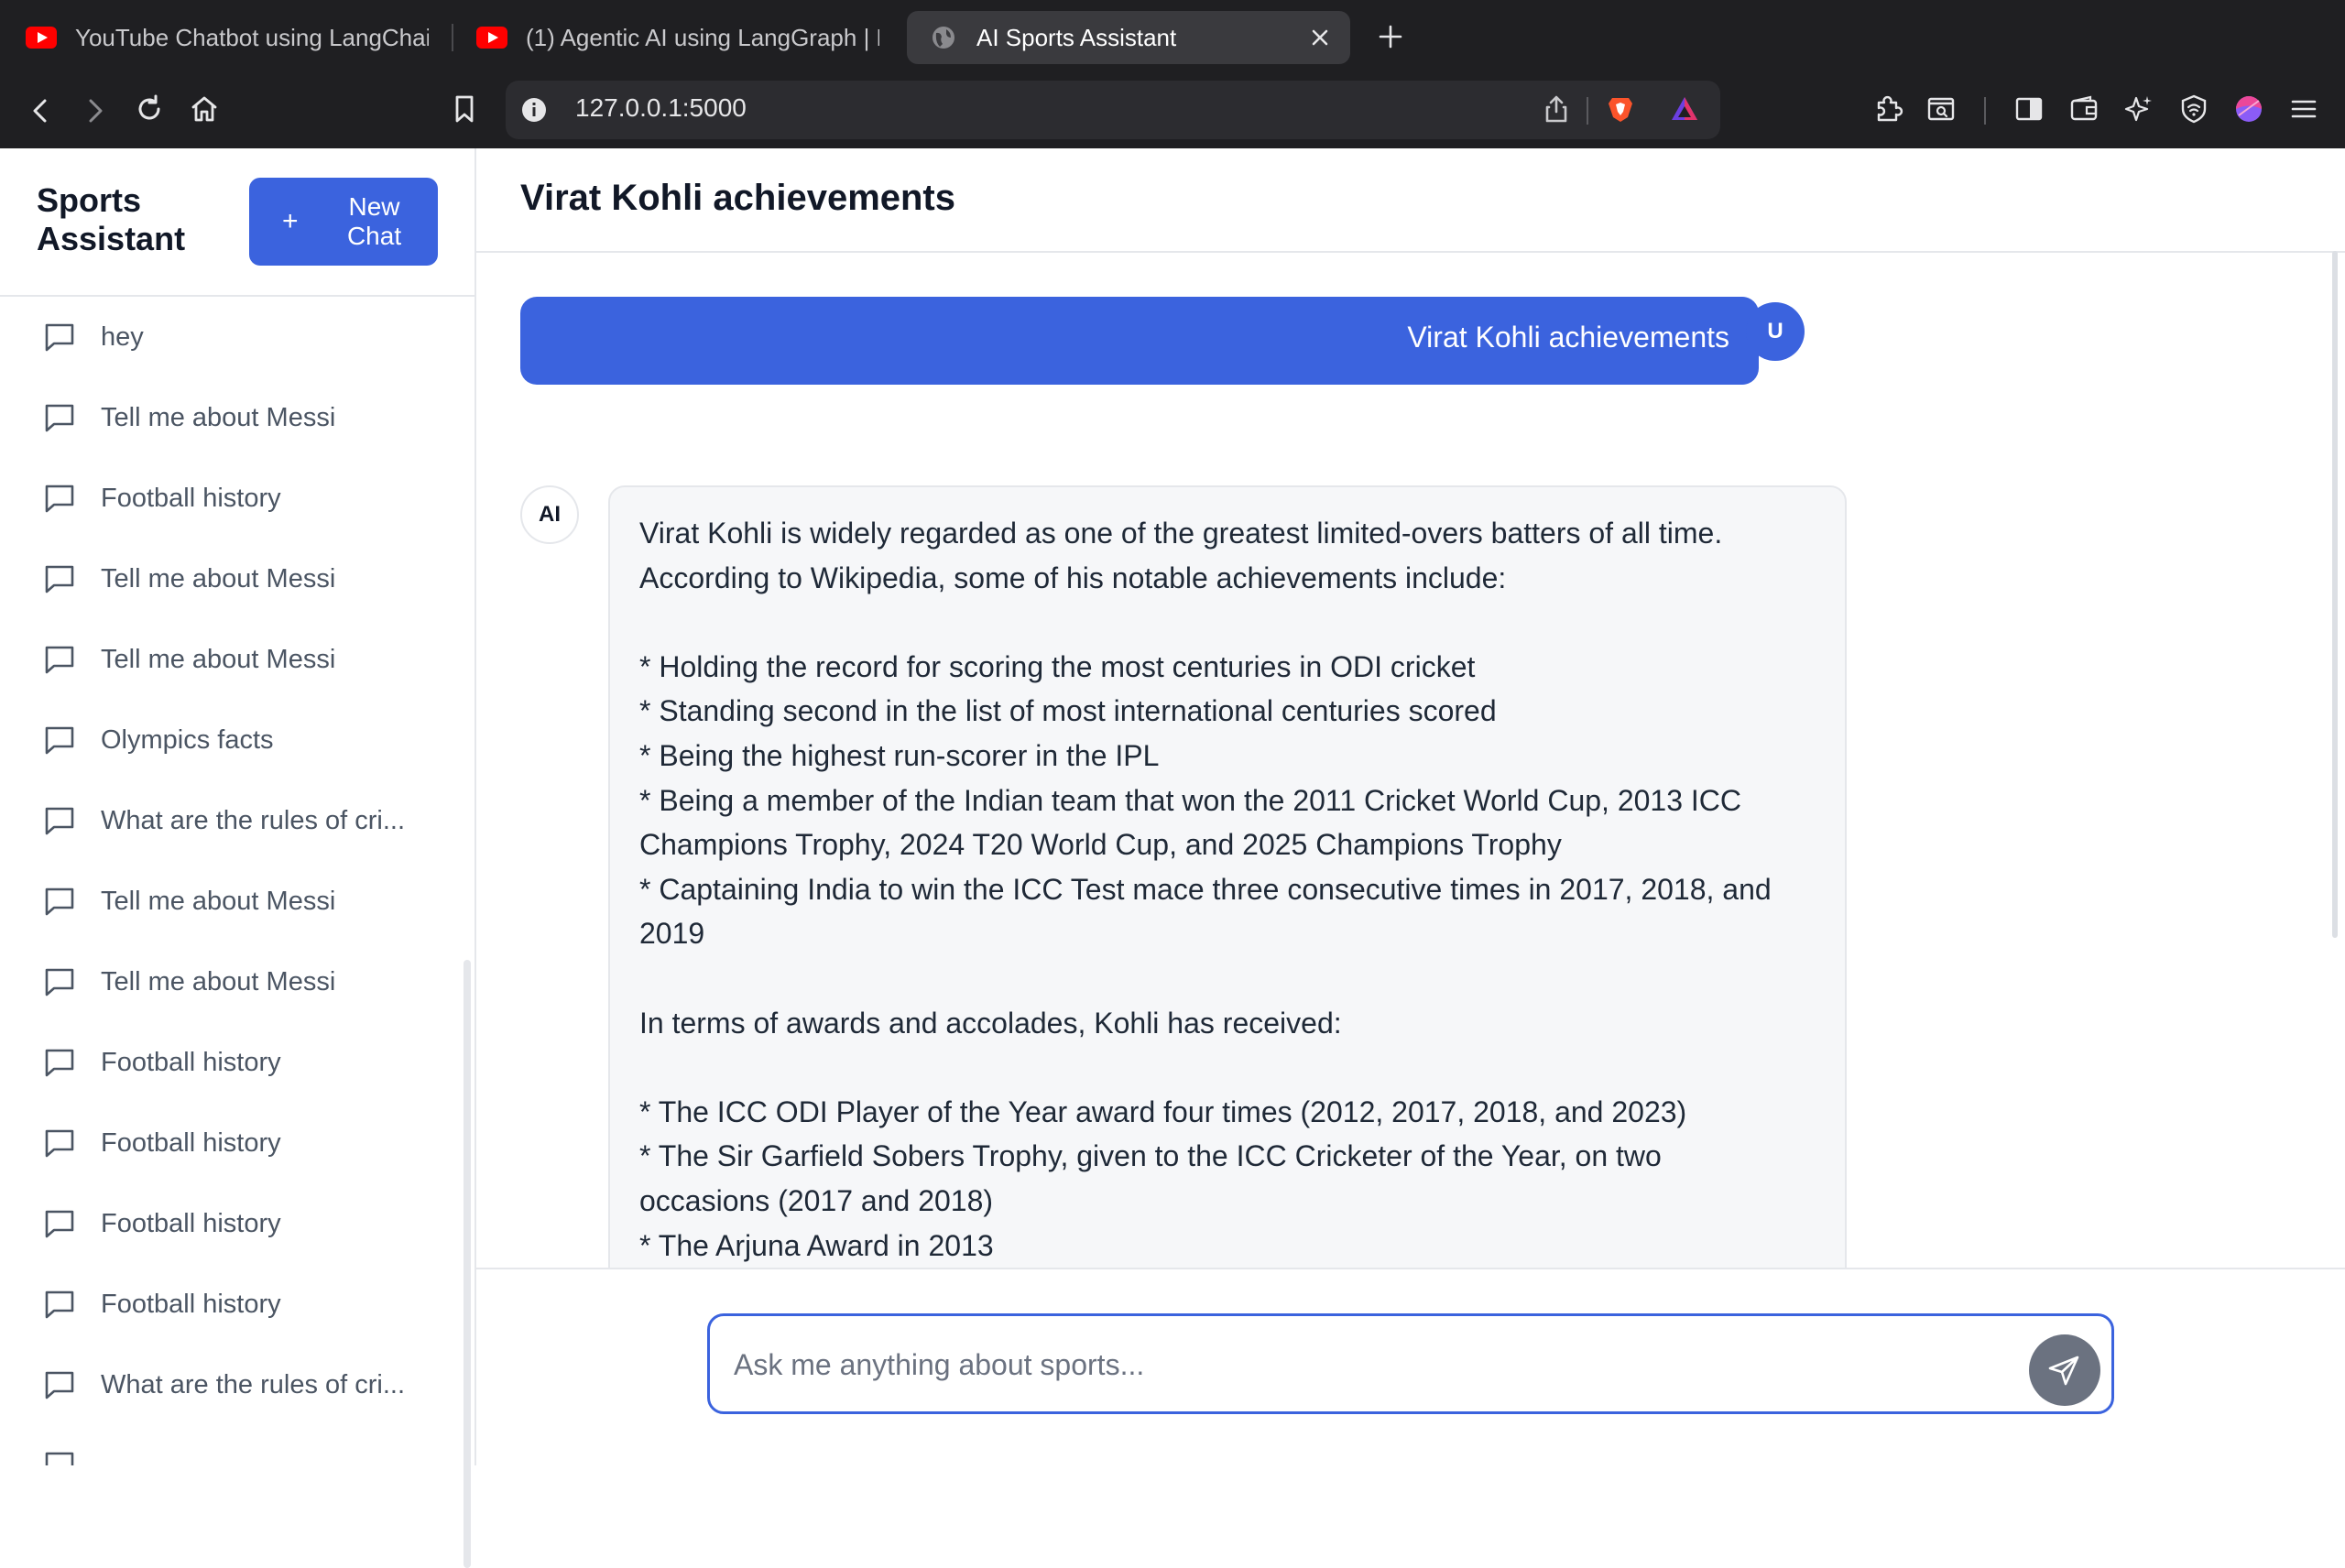 This screenshot has width=2345, height=1568. I want to click on sidebar-toggle-icon, so click(2029, 109).